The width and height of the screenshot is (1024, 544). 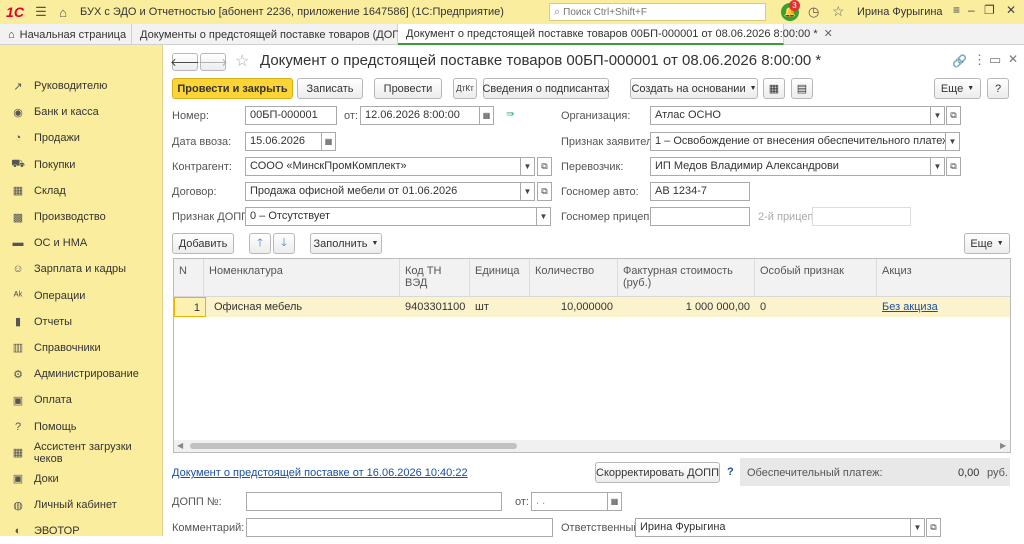 I want to click on sidebar-item: ⚙ Администрирование, so click(x=81, y=374).